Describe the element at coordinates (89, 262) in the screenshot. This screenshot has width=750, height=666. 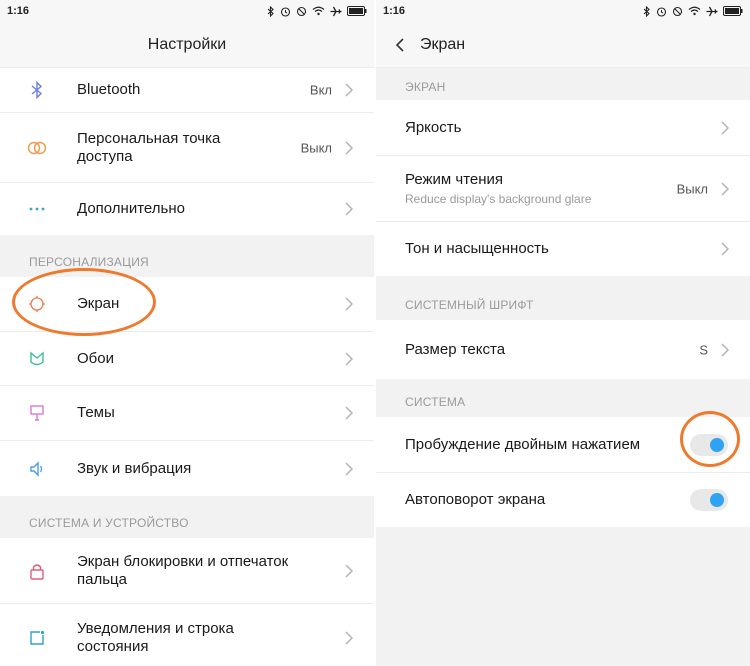
I see `section-header-personalization: ПЕРСОНАЛИЗАЦИЯ` at that location.